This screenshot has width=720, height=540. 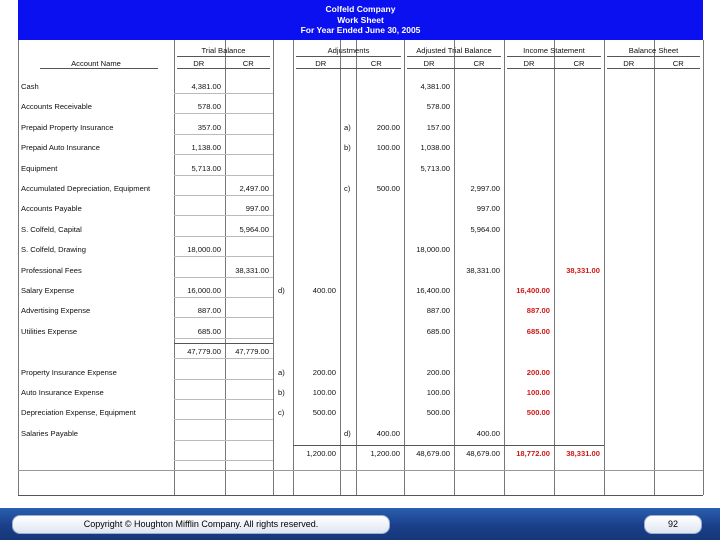 What do you see at coordinates (435, 86) in the screenshot?
I see `cell-atb-dr: 4,381.00` at bounding box center [435, 86].